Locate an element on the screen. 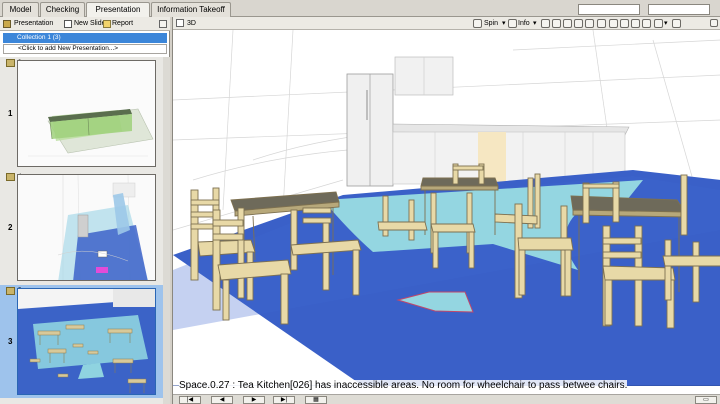 Image resolution: width=720 pixels, height=404 pixels. fullscreen-button: ▭ is located at coordinates (706, 400).